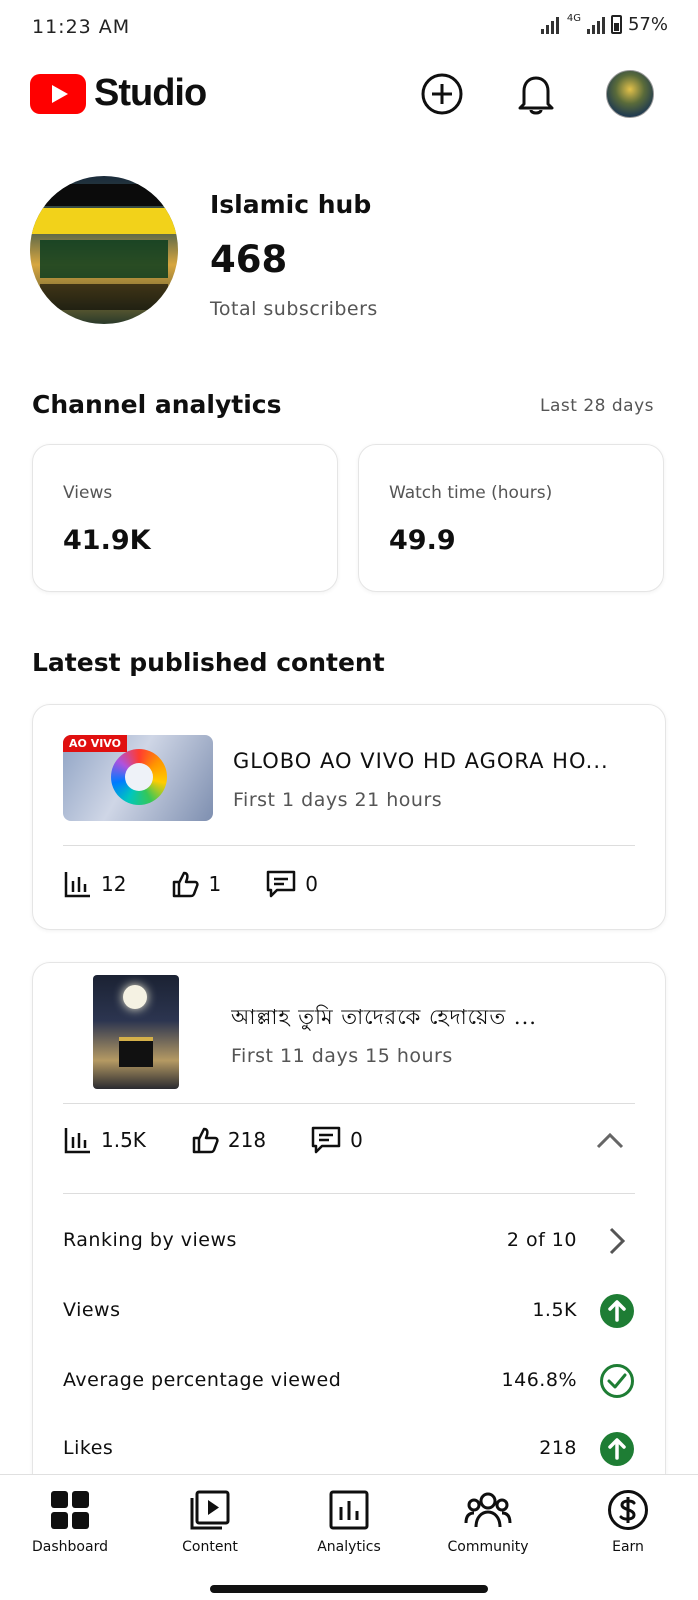 The width and height of the screenshot is (698, 1600). Describe the element at coordinates (422, 540) in the screenshot. I see `stat-value: 49.9` at that location.